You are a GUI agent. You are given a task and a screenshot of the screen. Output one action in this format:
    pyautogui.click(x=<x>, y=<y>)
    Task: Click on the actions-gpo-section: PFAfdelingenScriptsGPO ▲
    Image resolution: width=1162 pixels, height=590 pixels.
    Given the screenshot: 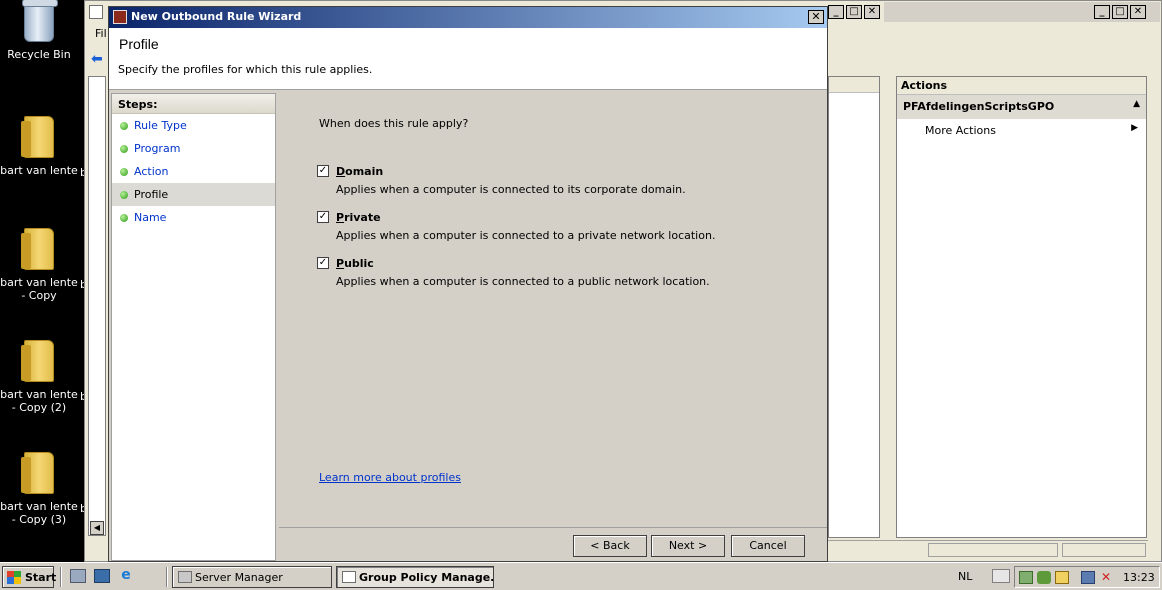 What is the action you would take?
    pyautogui.click(x=1021, y=107)
    